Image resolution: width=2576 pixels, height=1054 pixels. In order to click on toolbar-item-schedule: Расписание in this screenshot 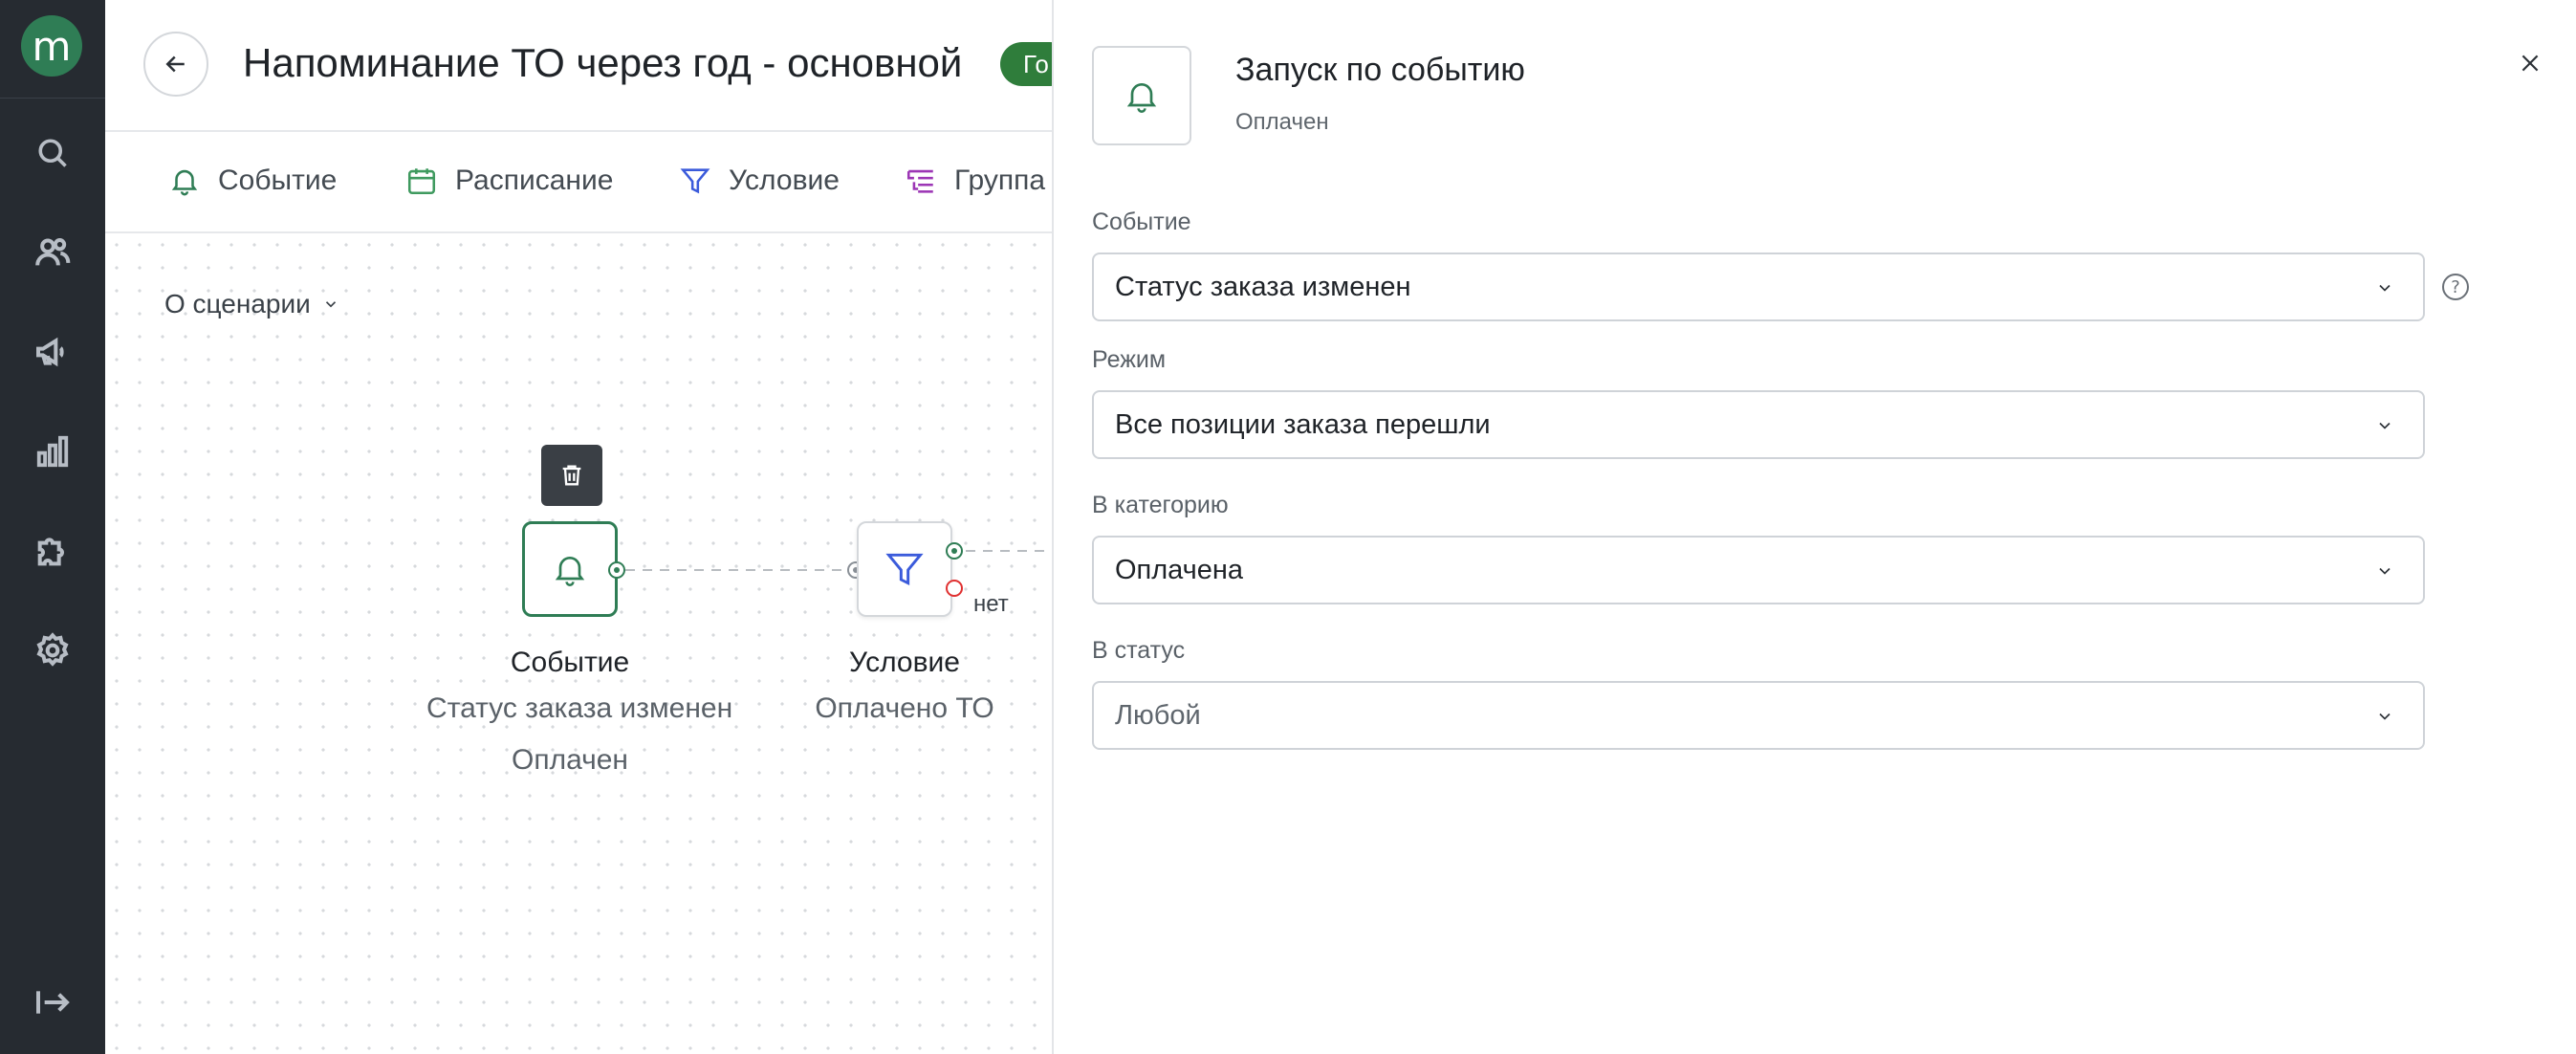, I will do `click(509, 181)`.